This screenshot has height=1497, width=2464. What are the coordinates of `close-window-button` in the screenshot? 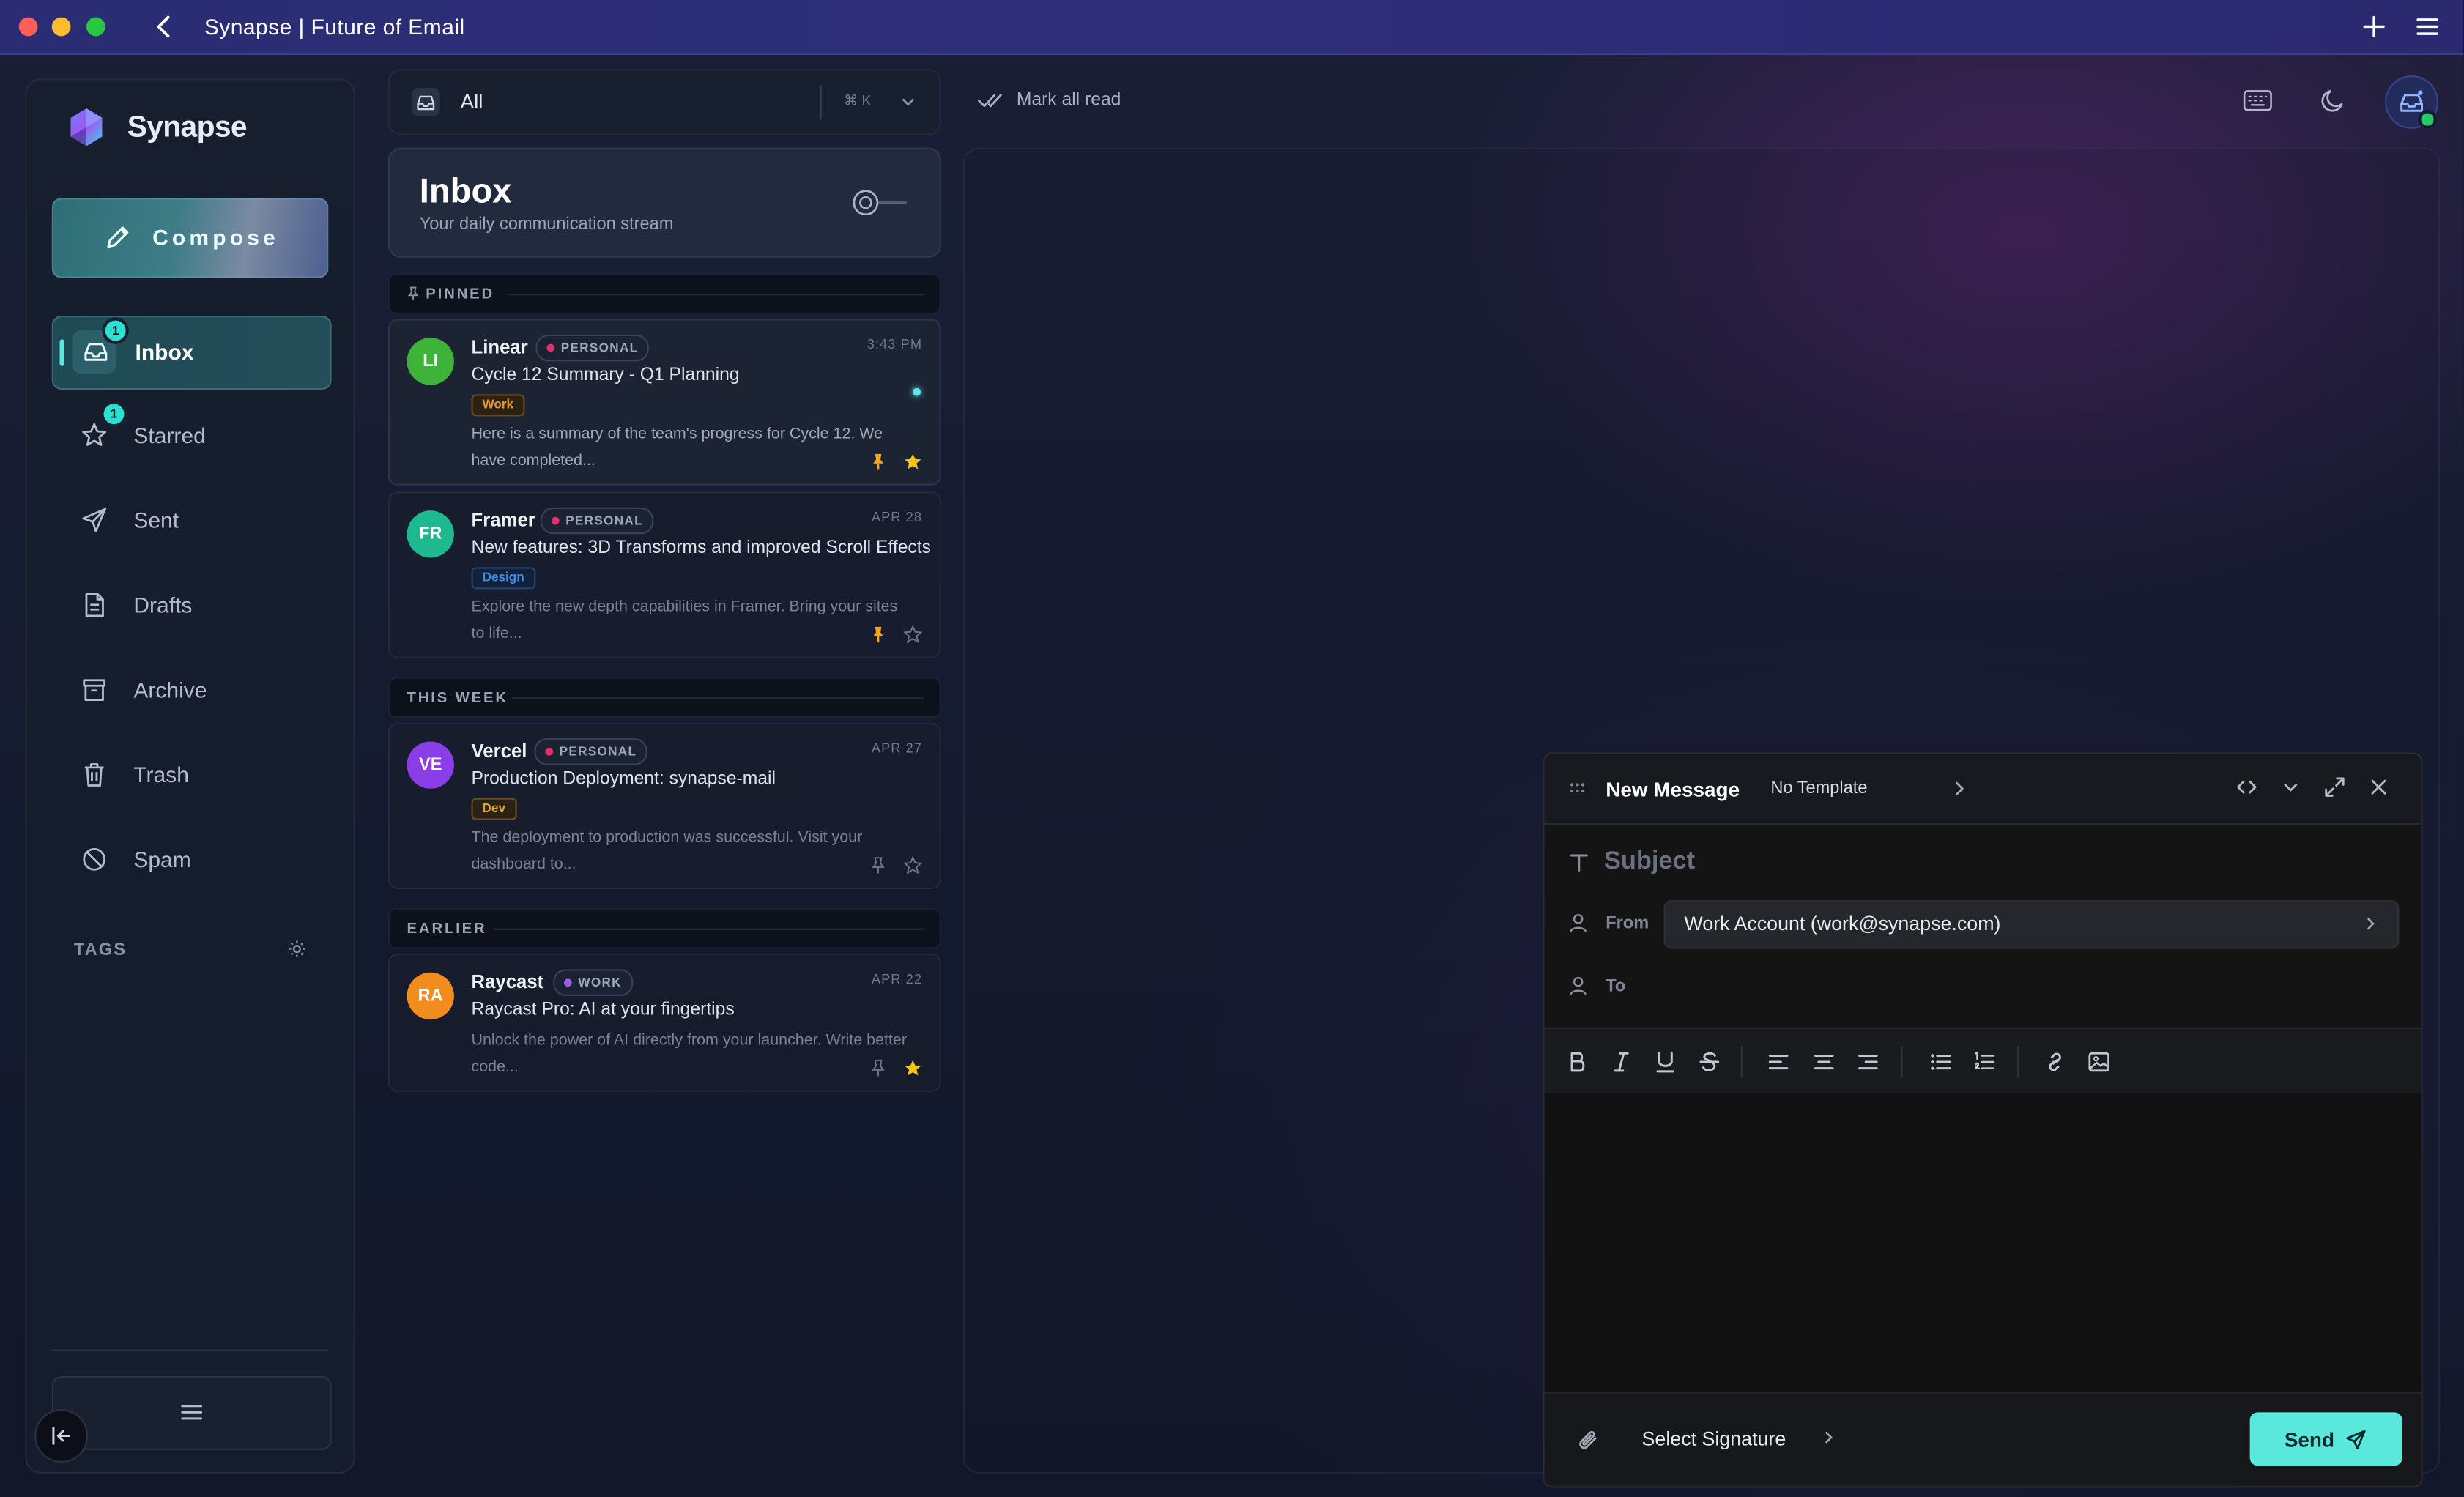 It's located at (28, 27).